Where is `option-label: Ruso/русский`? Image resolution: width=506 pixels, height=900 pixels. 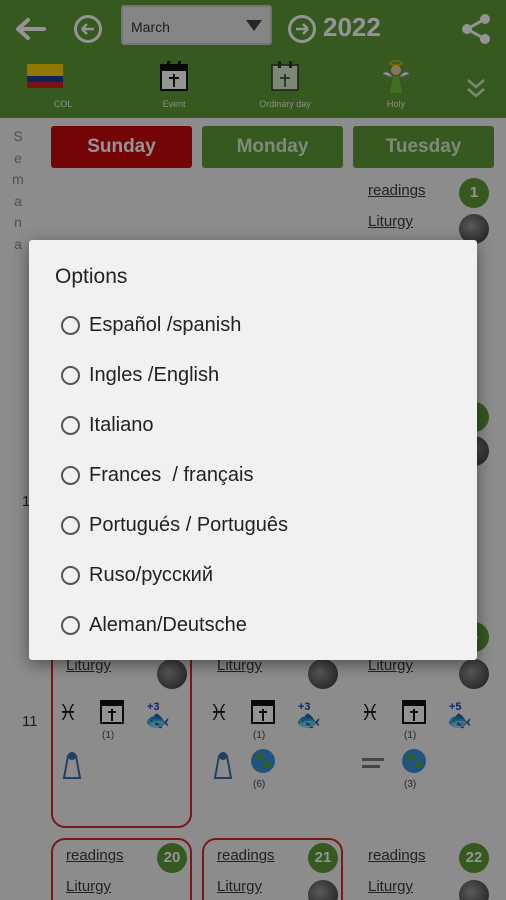
option-label: Ruso/русский is located at coordinates (151, 575).